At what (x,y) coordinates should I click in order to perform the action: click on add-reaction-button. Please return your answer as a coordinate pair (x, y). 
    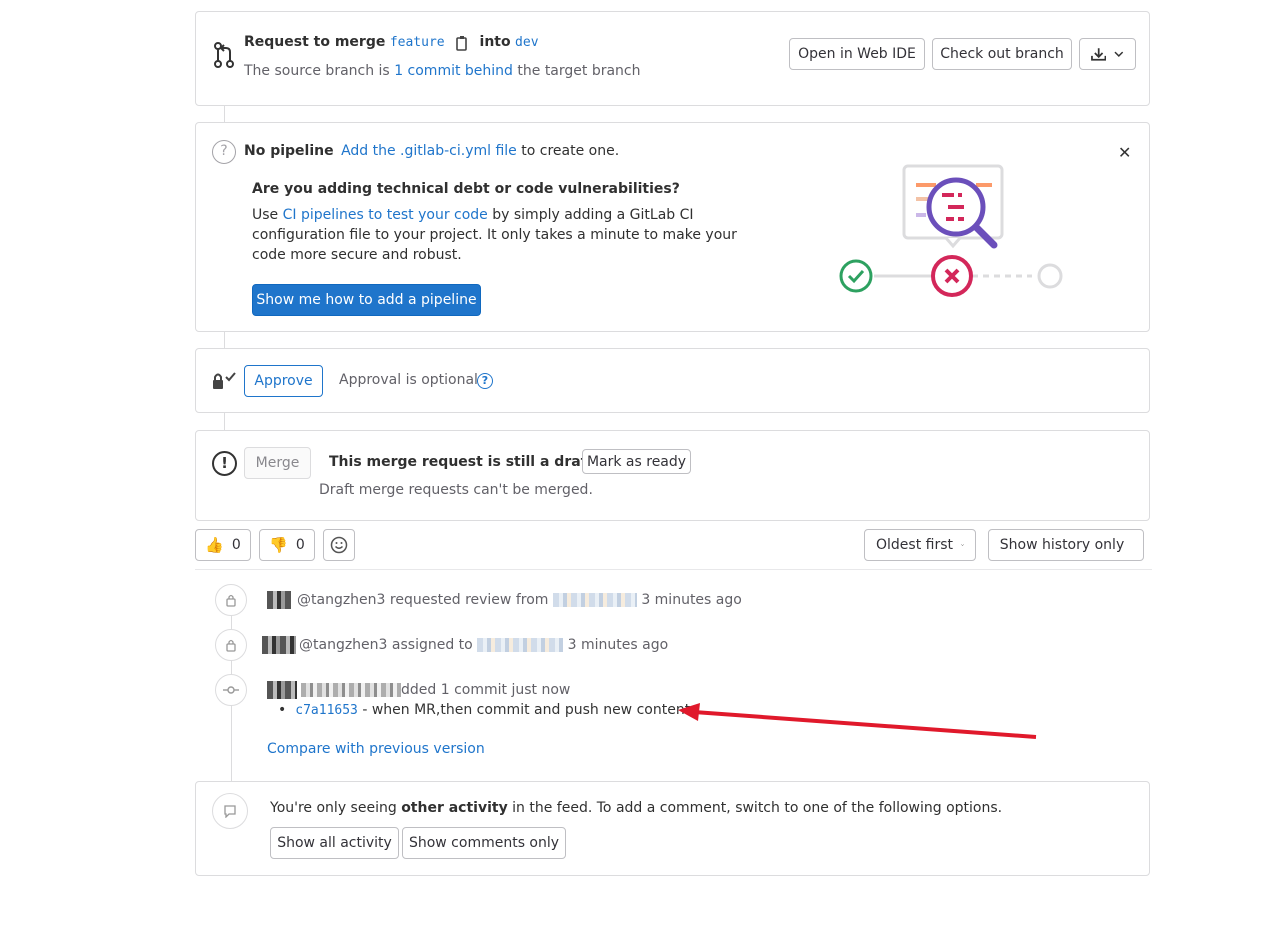
    Looking at the image, I should click on (339, 545).